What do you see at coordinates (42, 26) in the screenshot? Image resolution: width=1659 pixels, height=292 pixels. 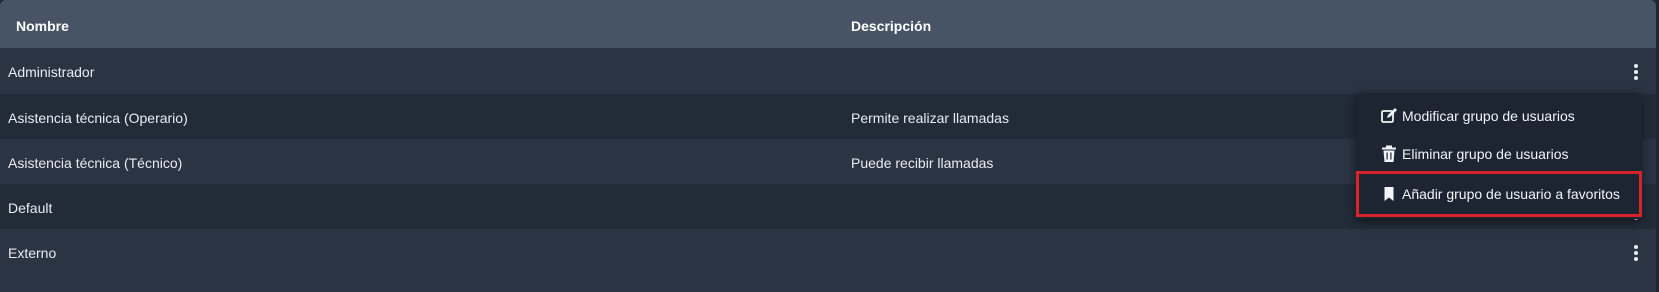 I see `column-header-name: Nombre` at bounding box center [42, 26].